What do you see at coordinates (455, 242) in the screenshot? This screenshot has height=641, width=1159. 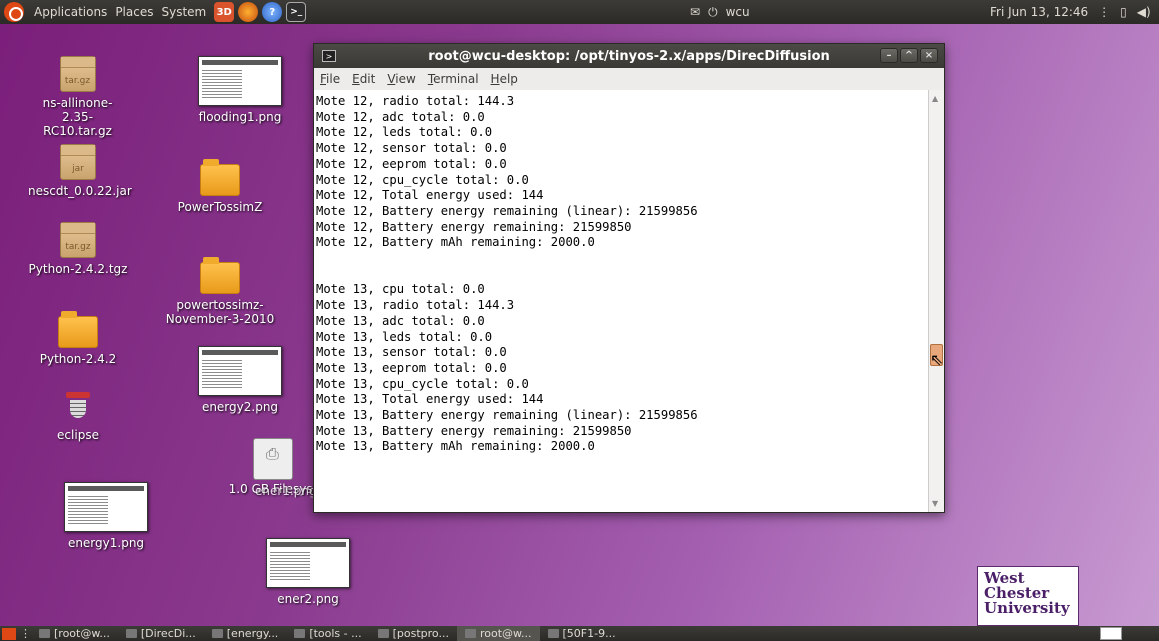 I see `terminal-line: Mote 12, Battery mAh remaining: 2000.0` at bounding box center [455, 242].